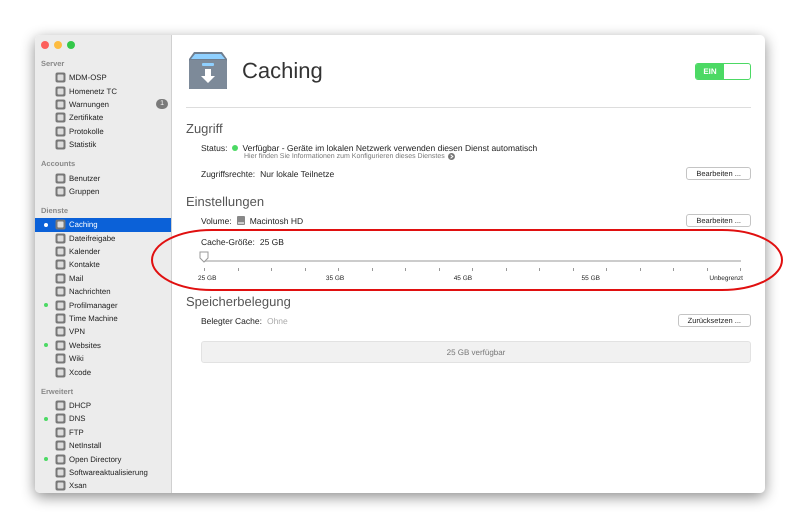 This screenshot has height=529, width=800. What do you see at coordinates (476, 352) in the screenshot?
I see `storage-bar: 25 GB verfügbar` at bounding box center [476, 352].